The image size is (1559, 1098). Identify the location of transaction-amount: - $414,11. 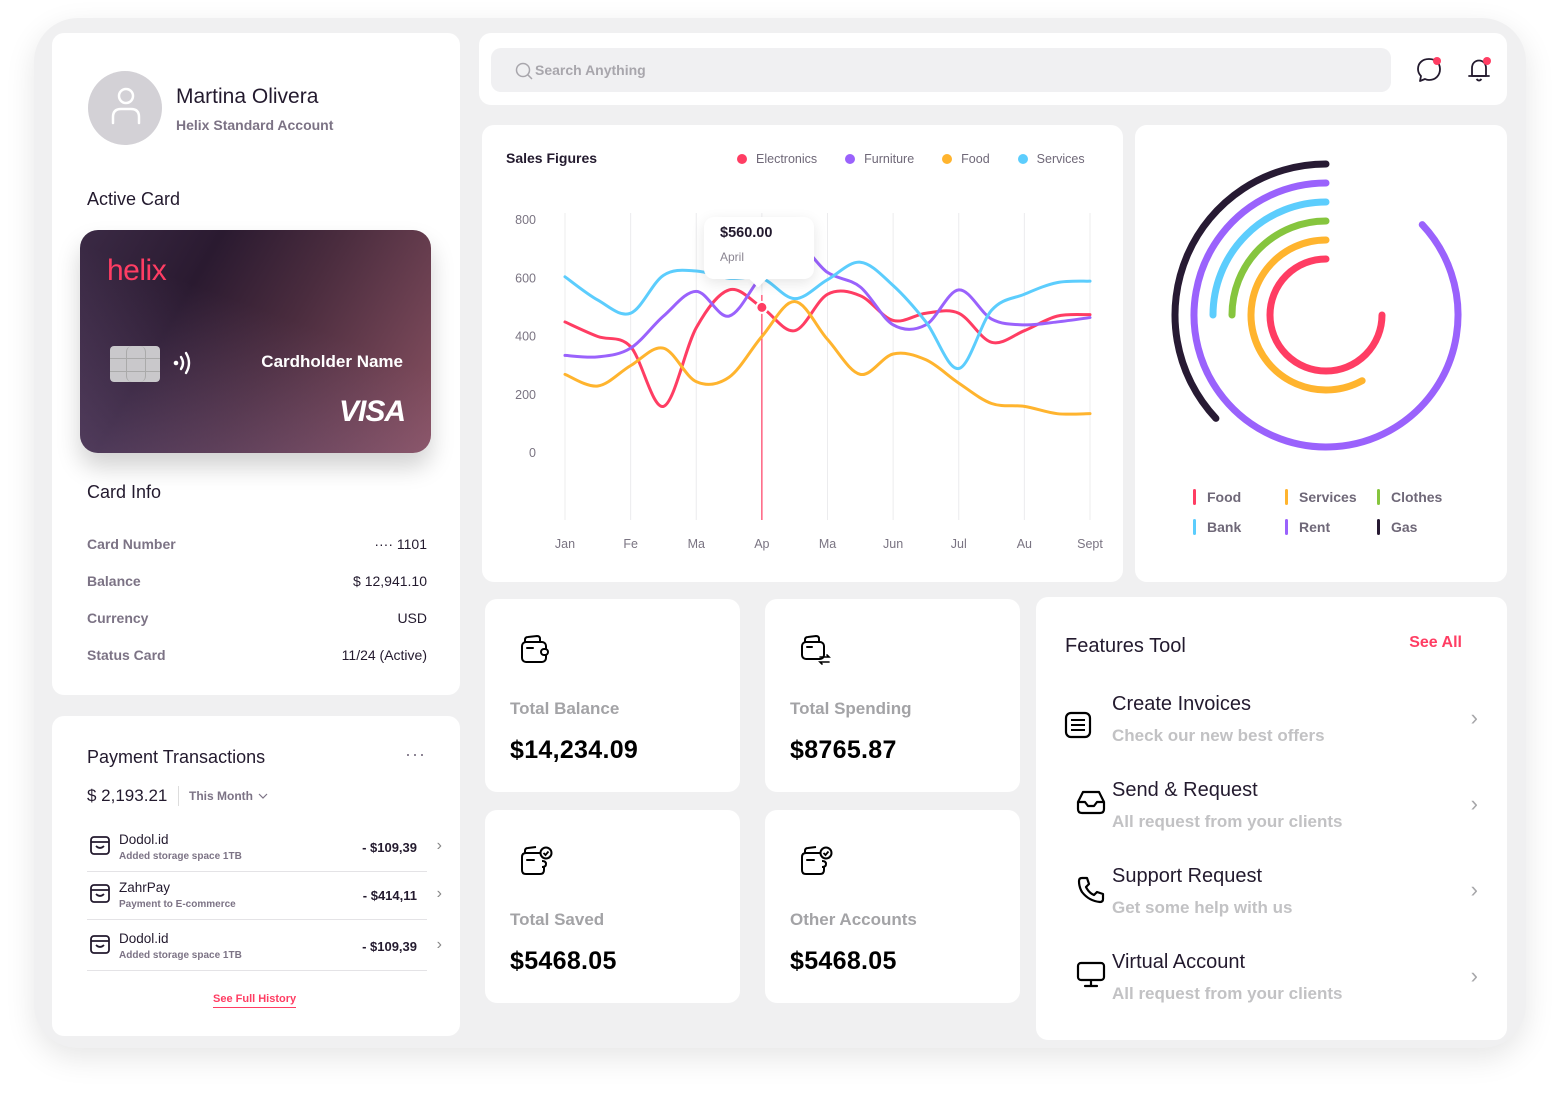
(389, 895).